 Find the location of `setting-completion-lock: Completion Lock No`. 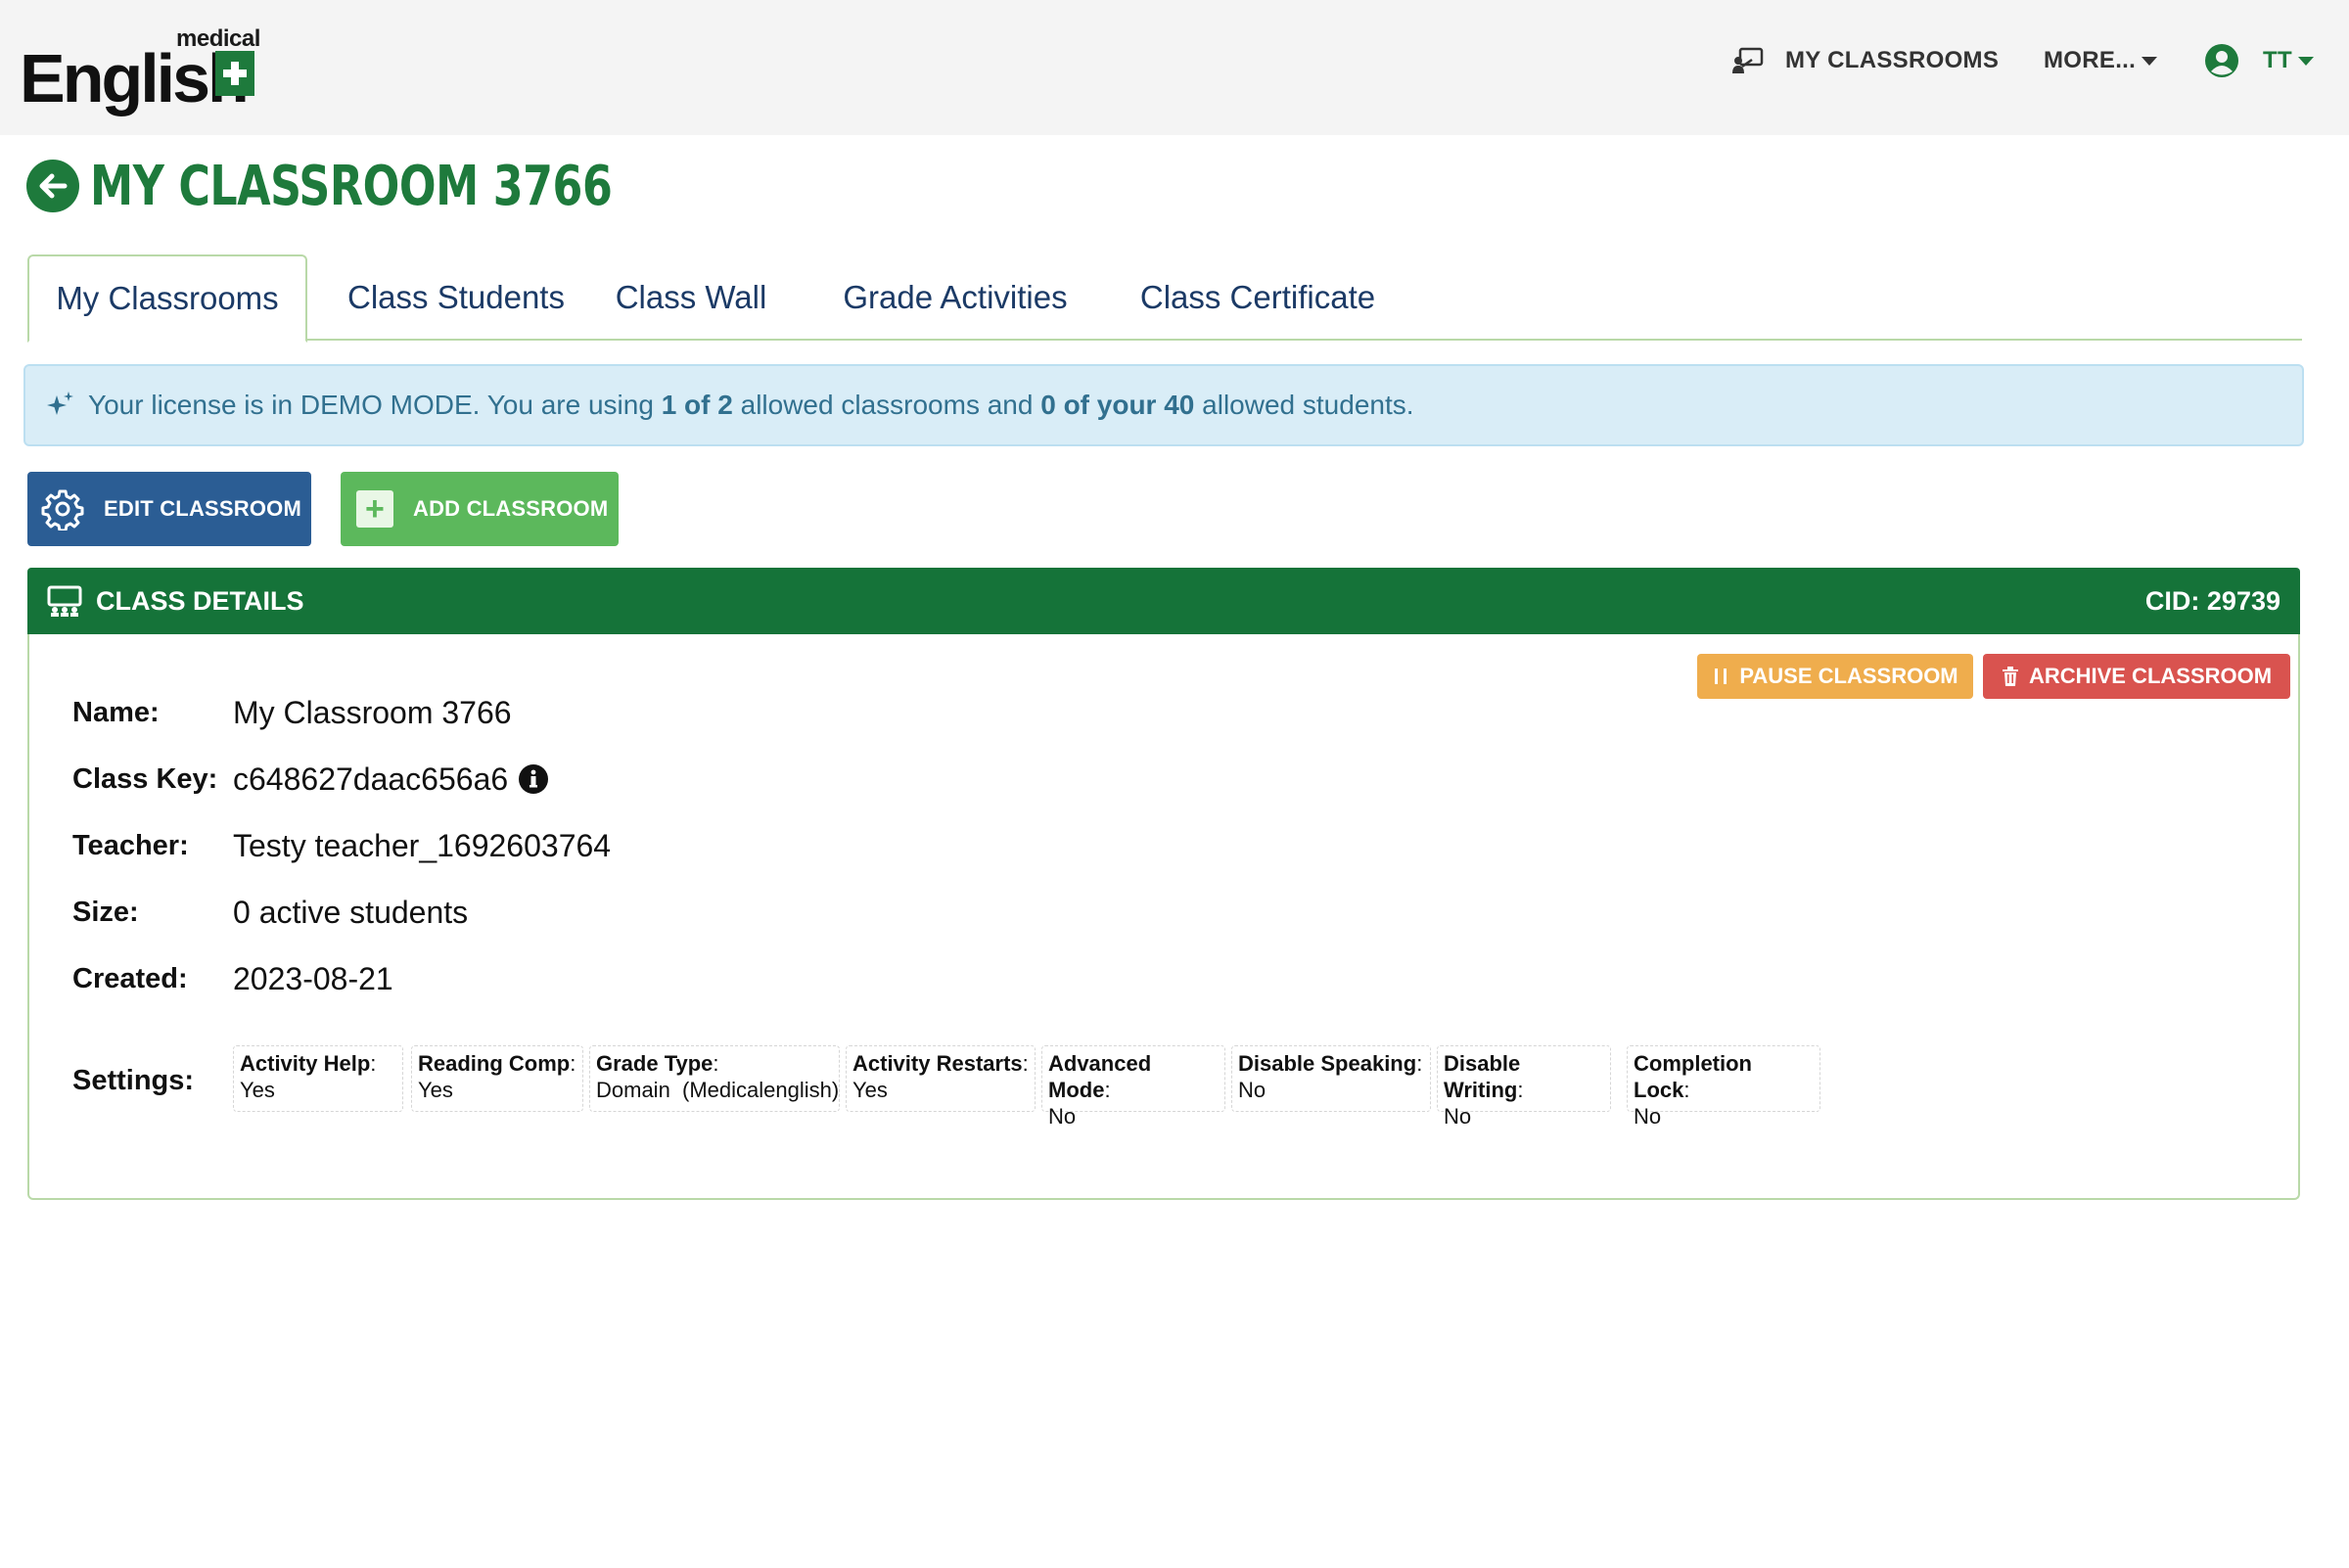

setting-completion-lock: Completion Lock No is located at coordinates (1723, 1087).